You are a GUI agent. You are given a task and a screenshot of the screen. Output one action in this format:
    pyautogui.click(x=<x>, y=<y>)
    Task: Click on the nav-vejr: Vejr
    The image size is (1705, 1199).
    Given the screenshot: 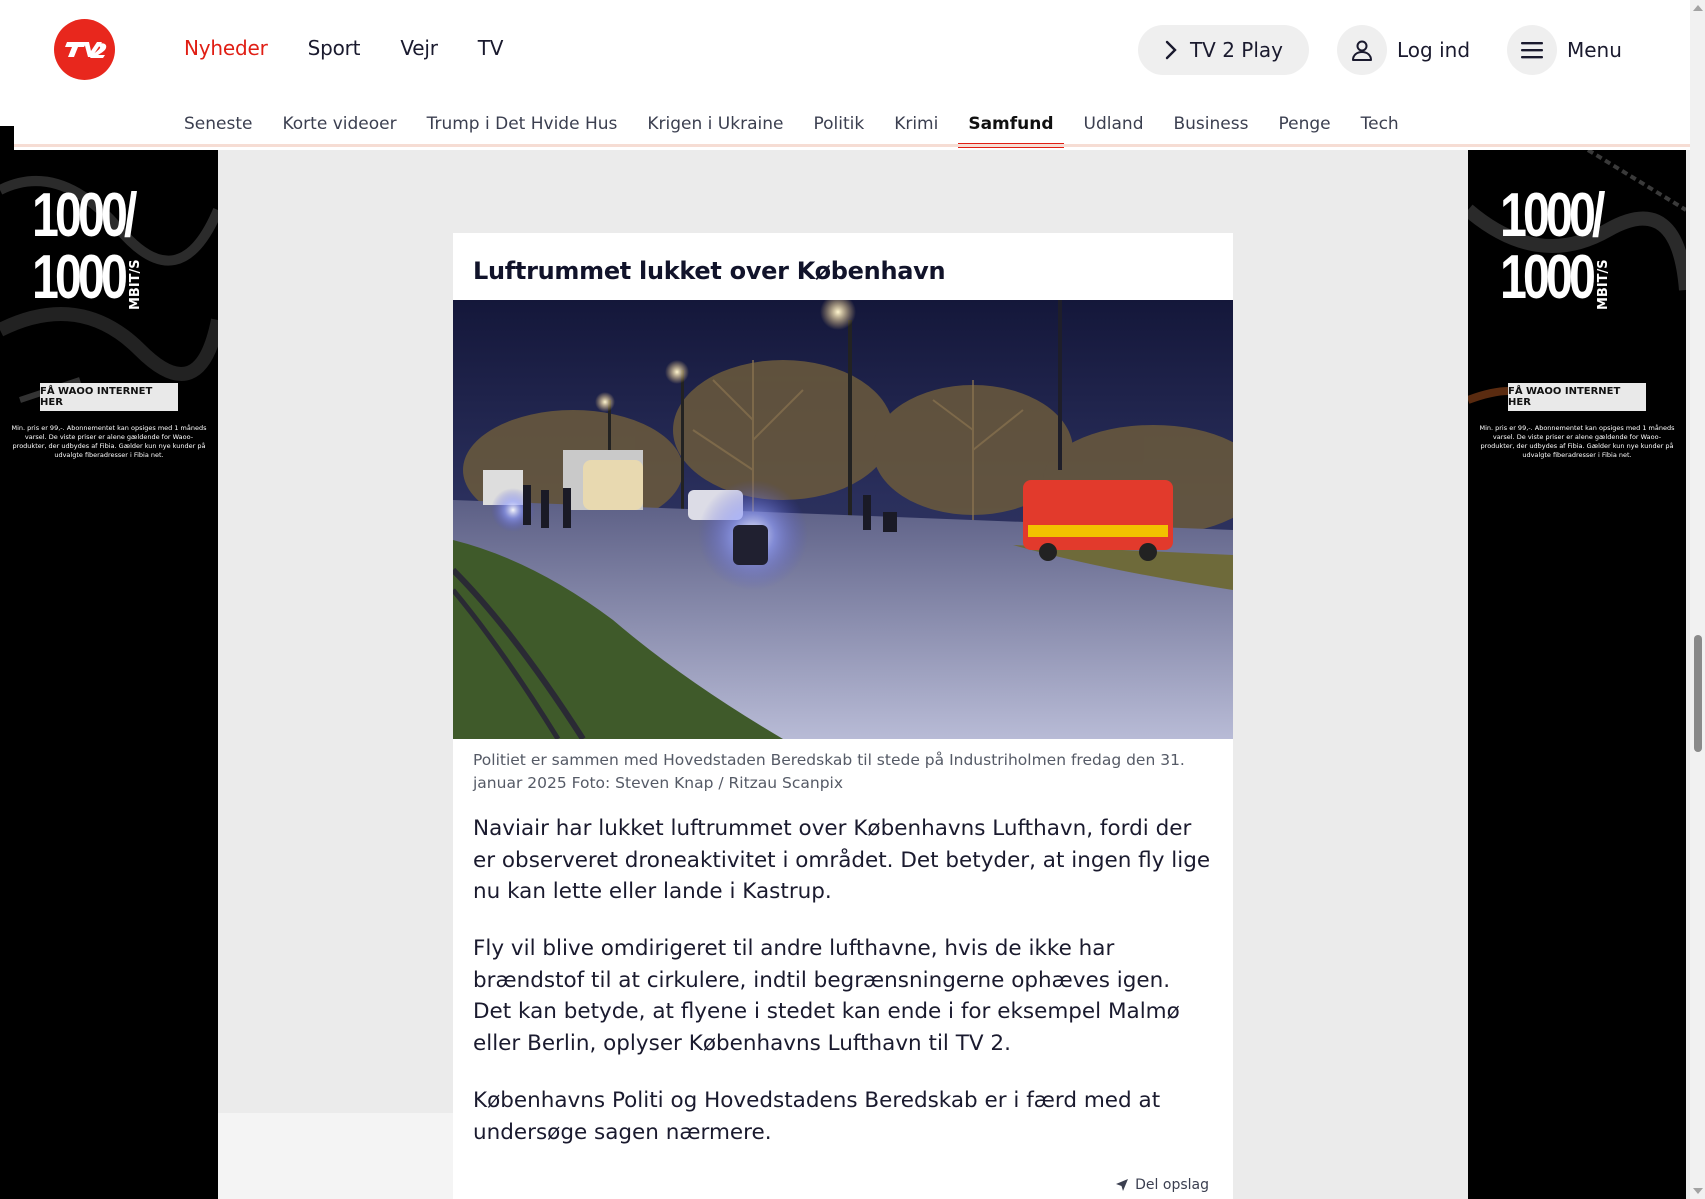 What is the action you would take?
    pyautogui.click(x=419, y=48)
    